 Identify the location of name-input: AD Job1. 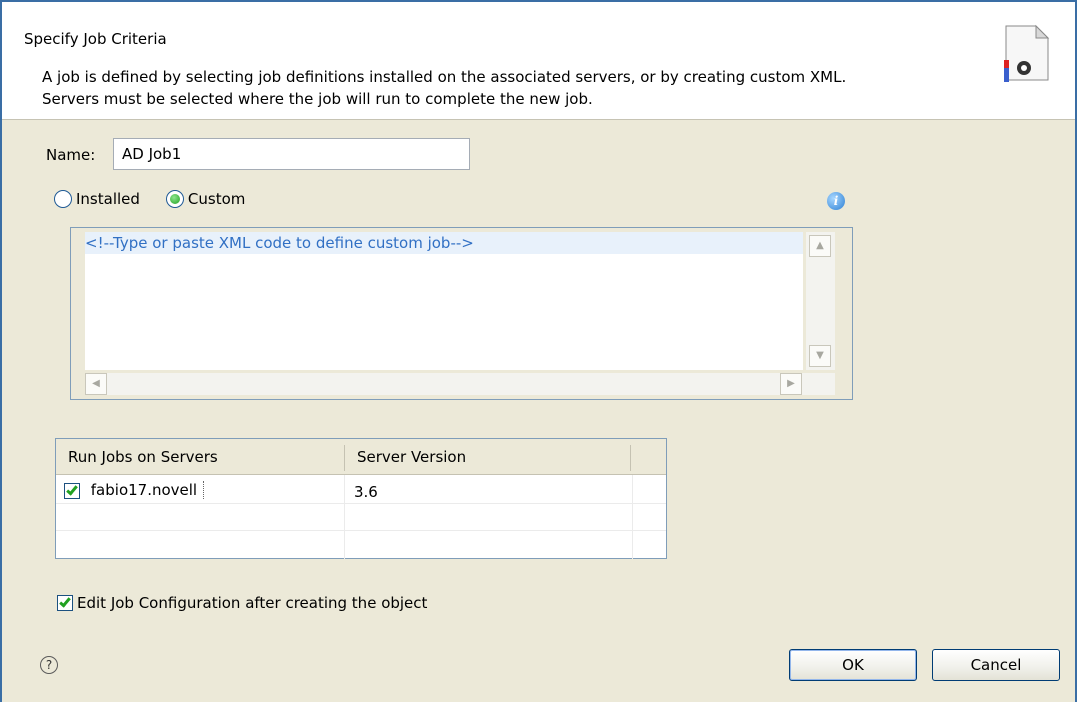
(291, 154).